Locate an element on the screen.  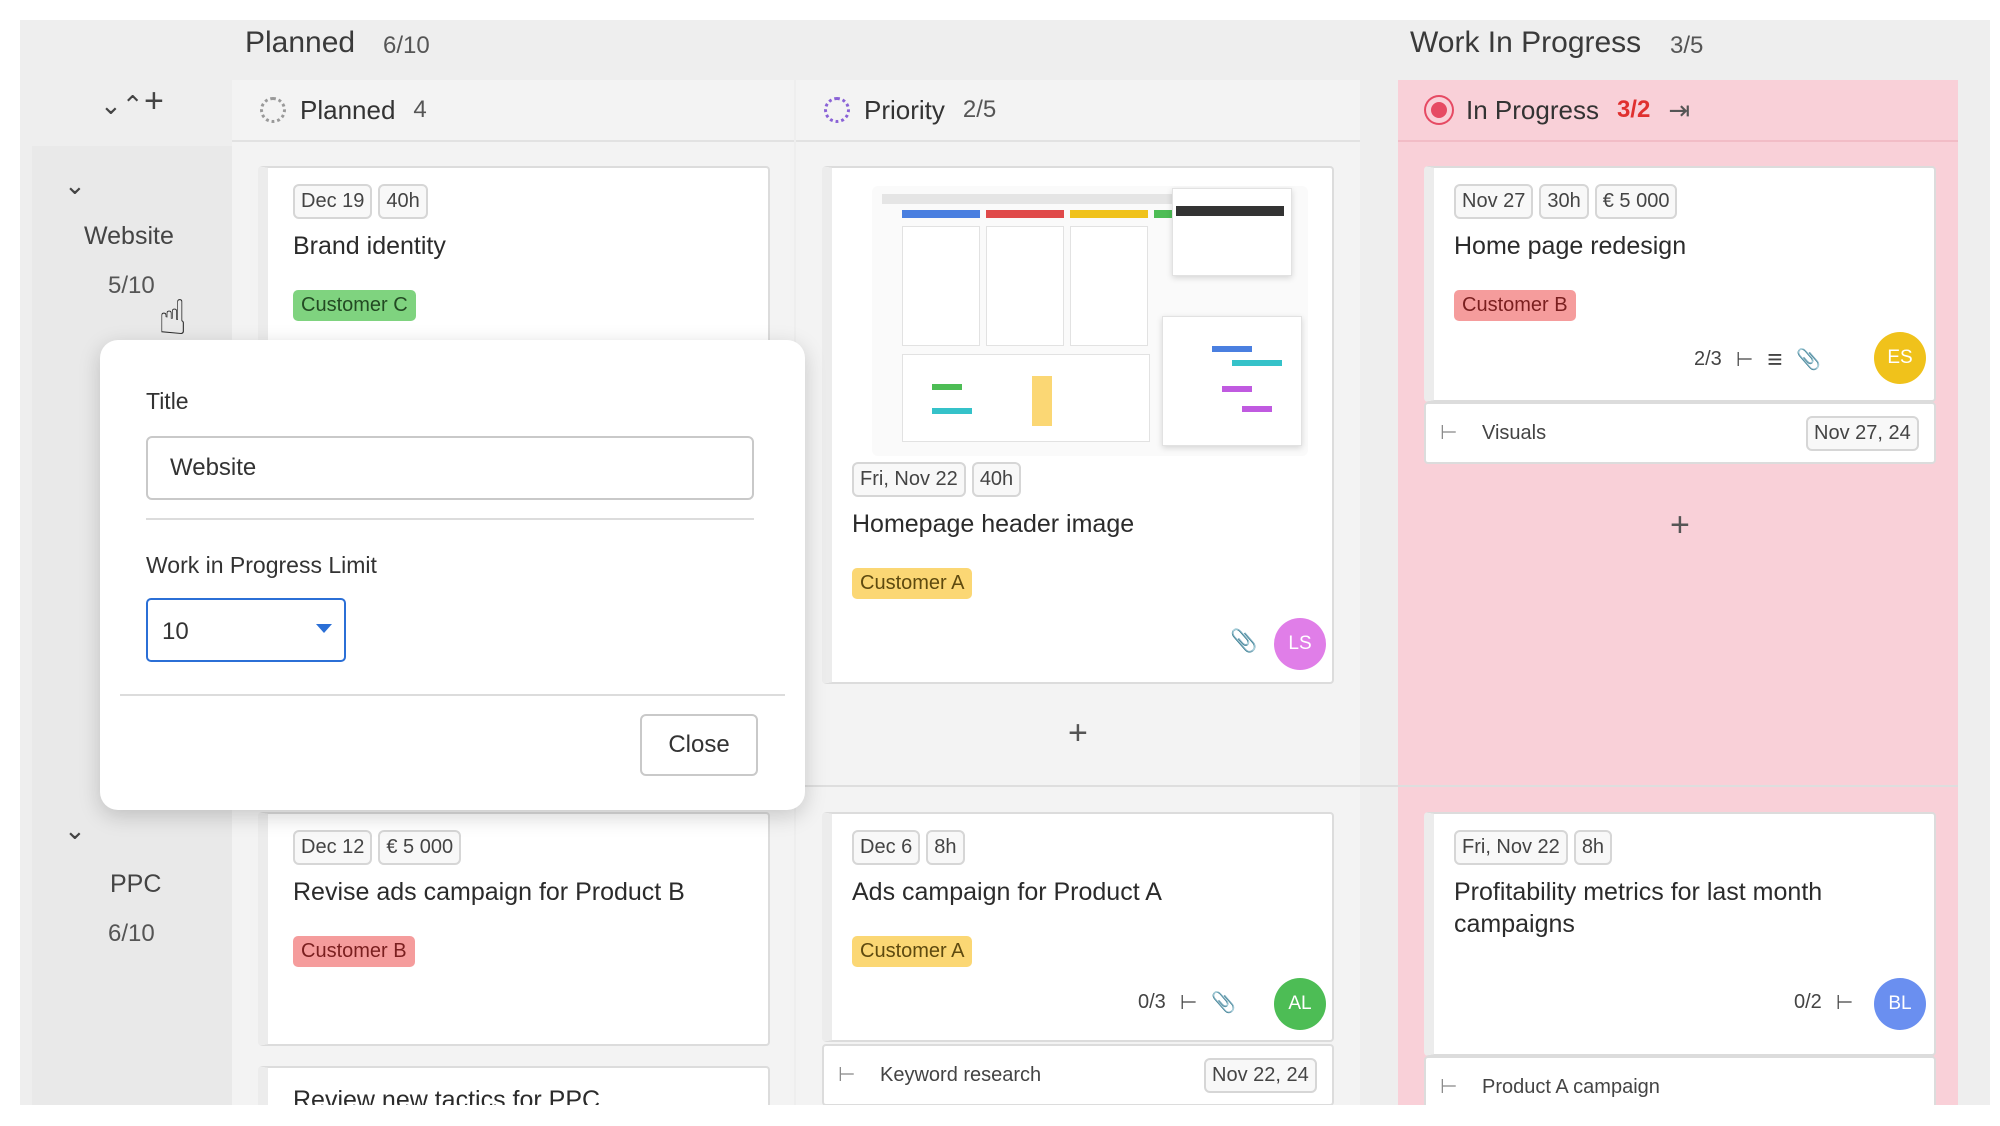
card-chips: Fri, Nov 22 8h is located at coordinates (1536, 847).